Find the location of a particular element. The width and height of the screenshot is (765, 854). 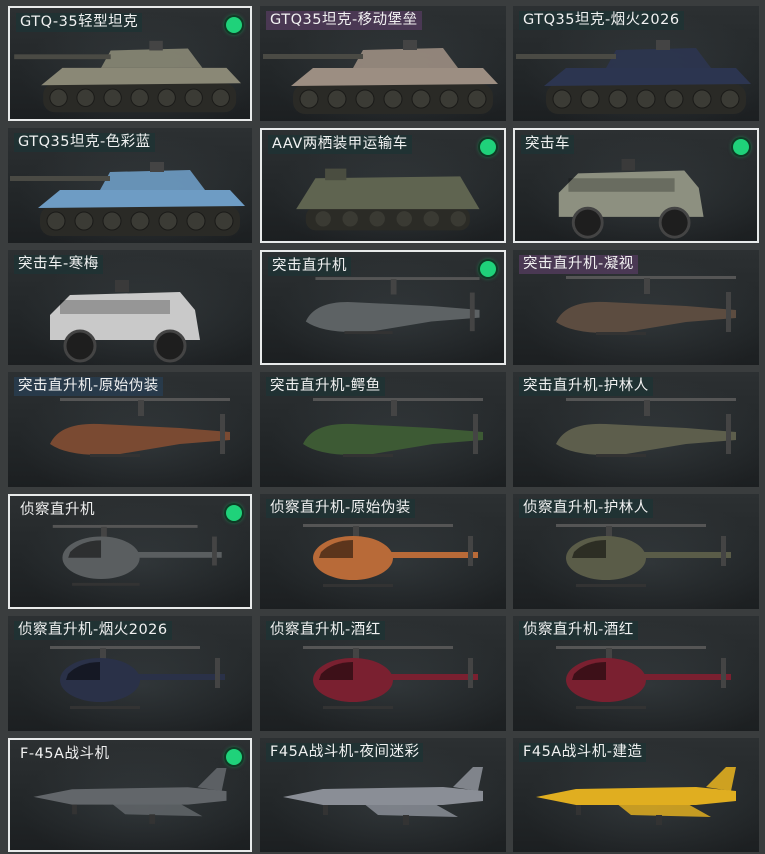

vehicle-card: 突击直升机 is located at coordinates (383, 307).